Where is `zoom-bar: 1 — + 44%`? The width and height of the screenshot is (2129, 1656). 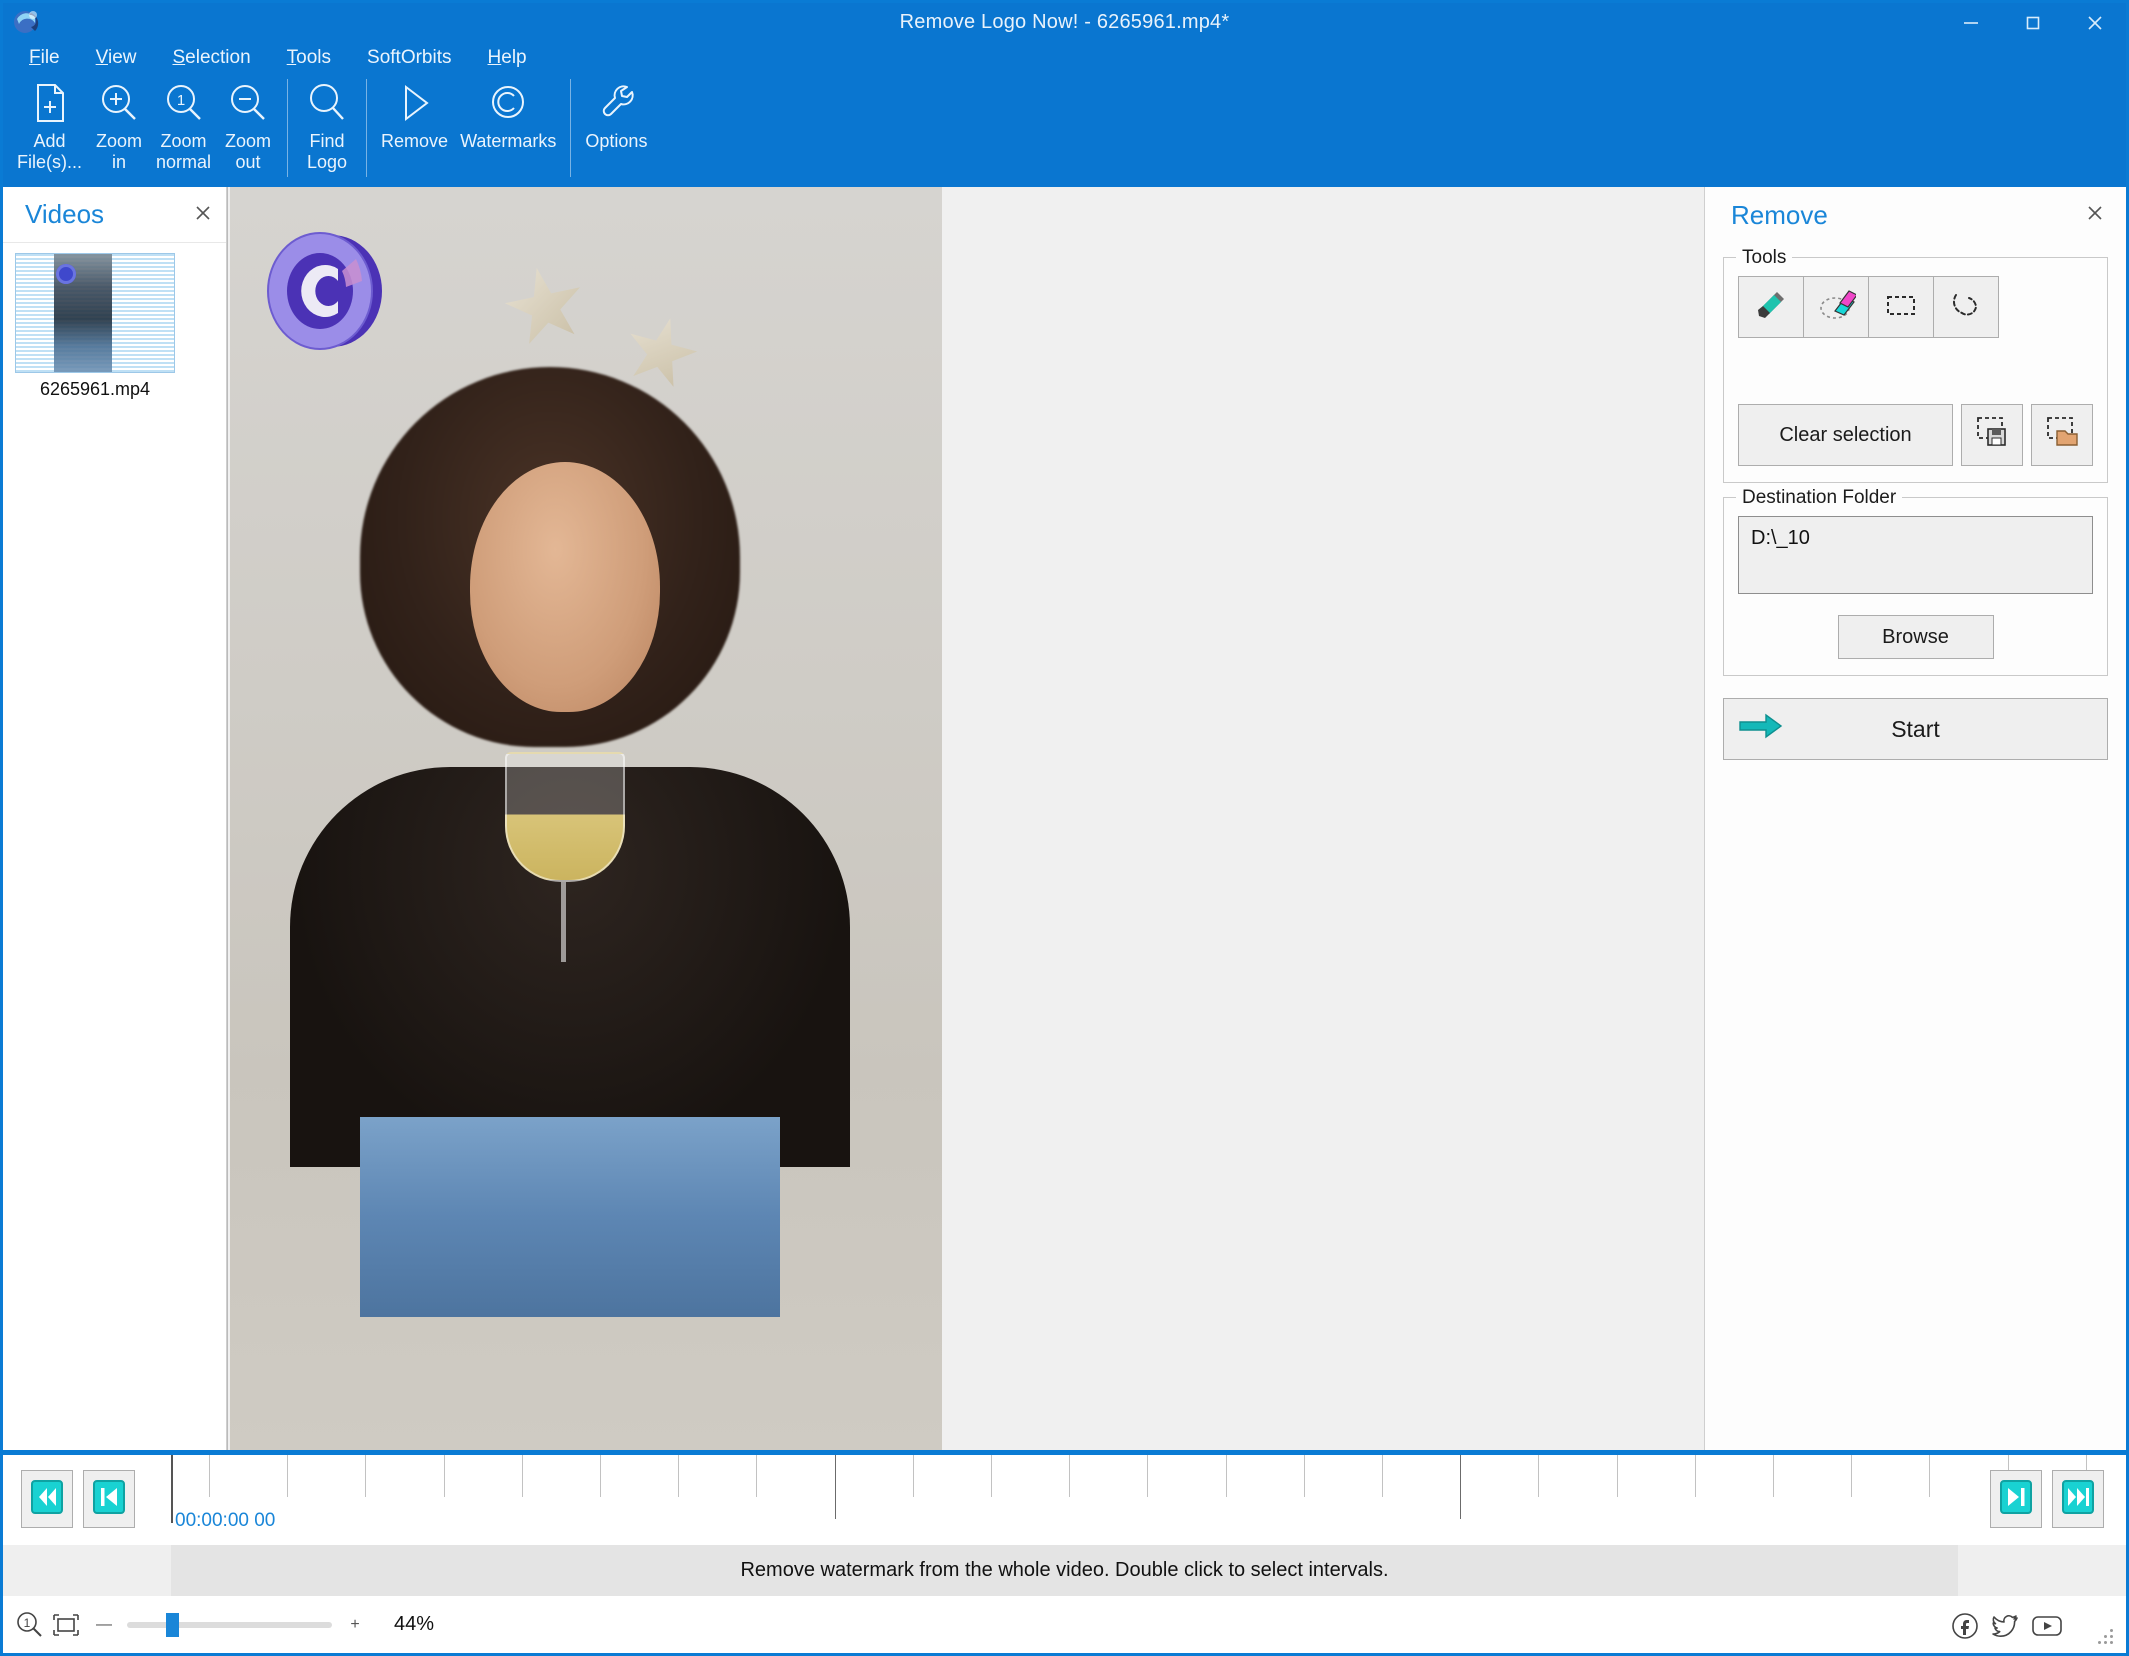
zoom-bar: 1 — + 44% is located at coordinates (1064, 1624).